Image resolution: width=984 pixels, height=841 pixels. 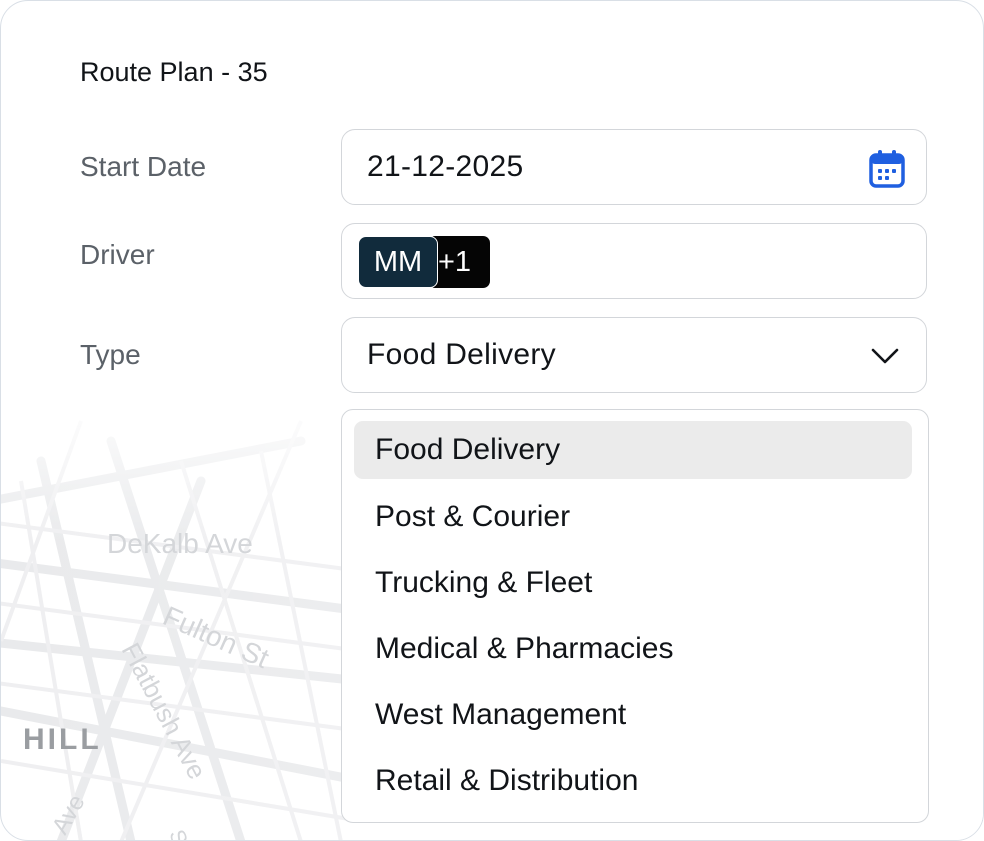 What do you see at coordinates (398, 262) in the screenshot?
I see `driver-avatar-chip: MM` at bounding box center [398, 262].